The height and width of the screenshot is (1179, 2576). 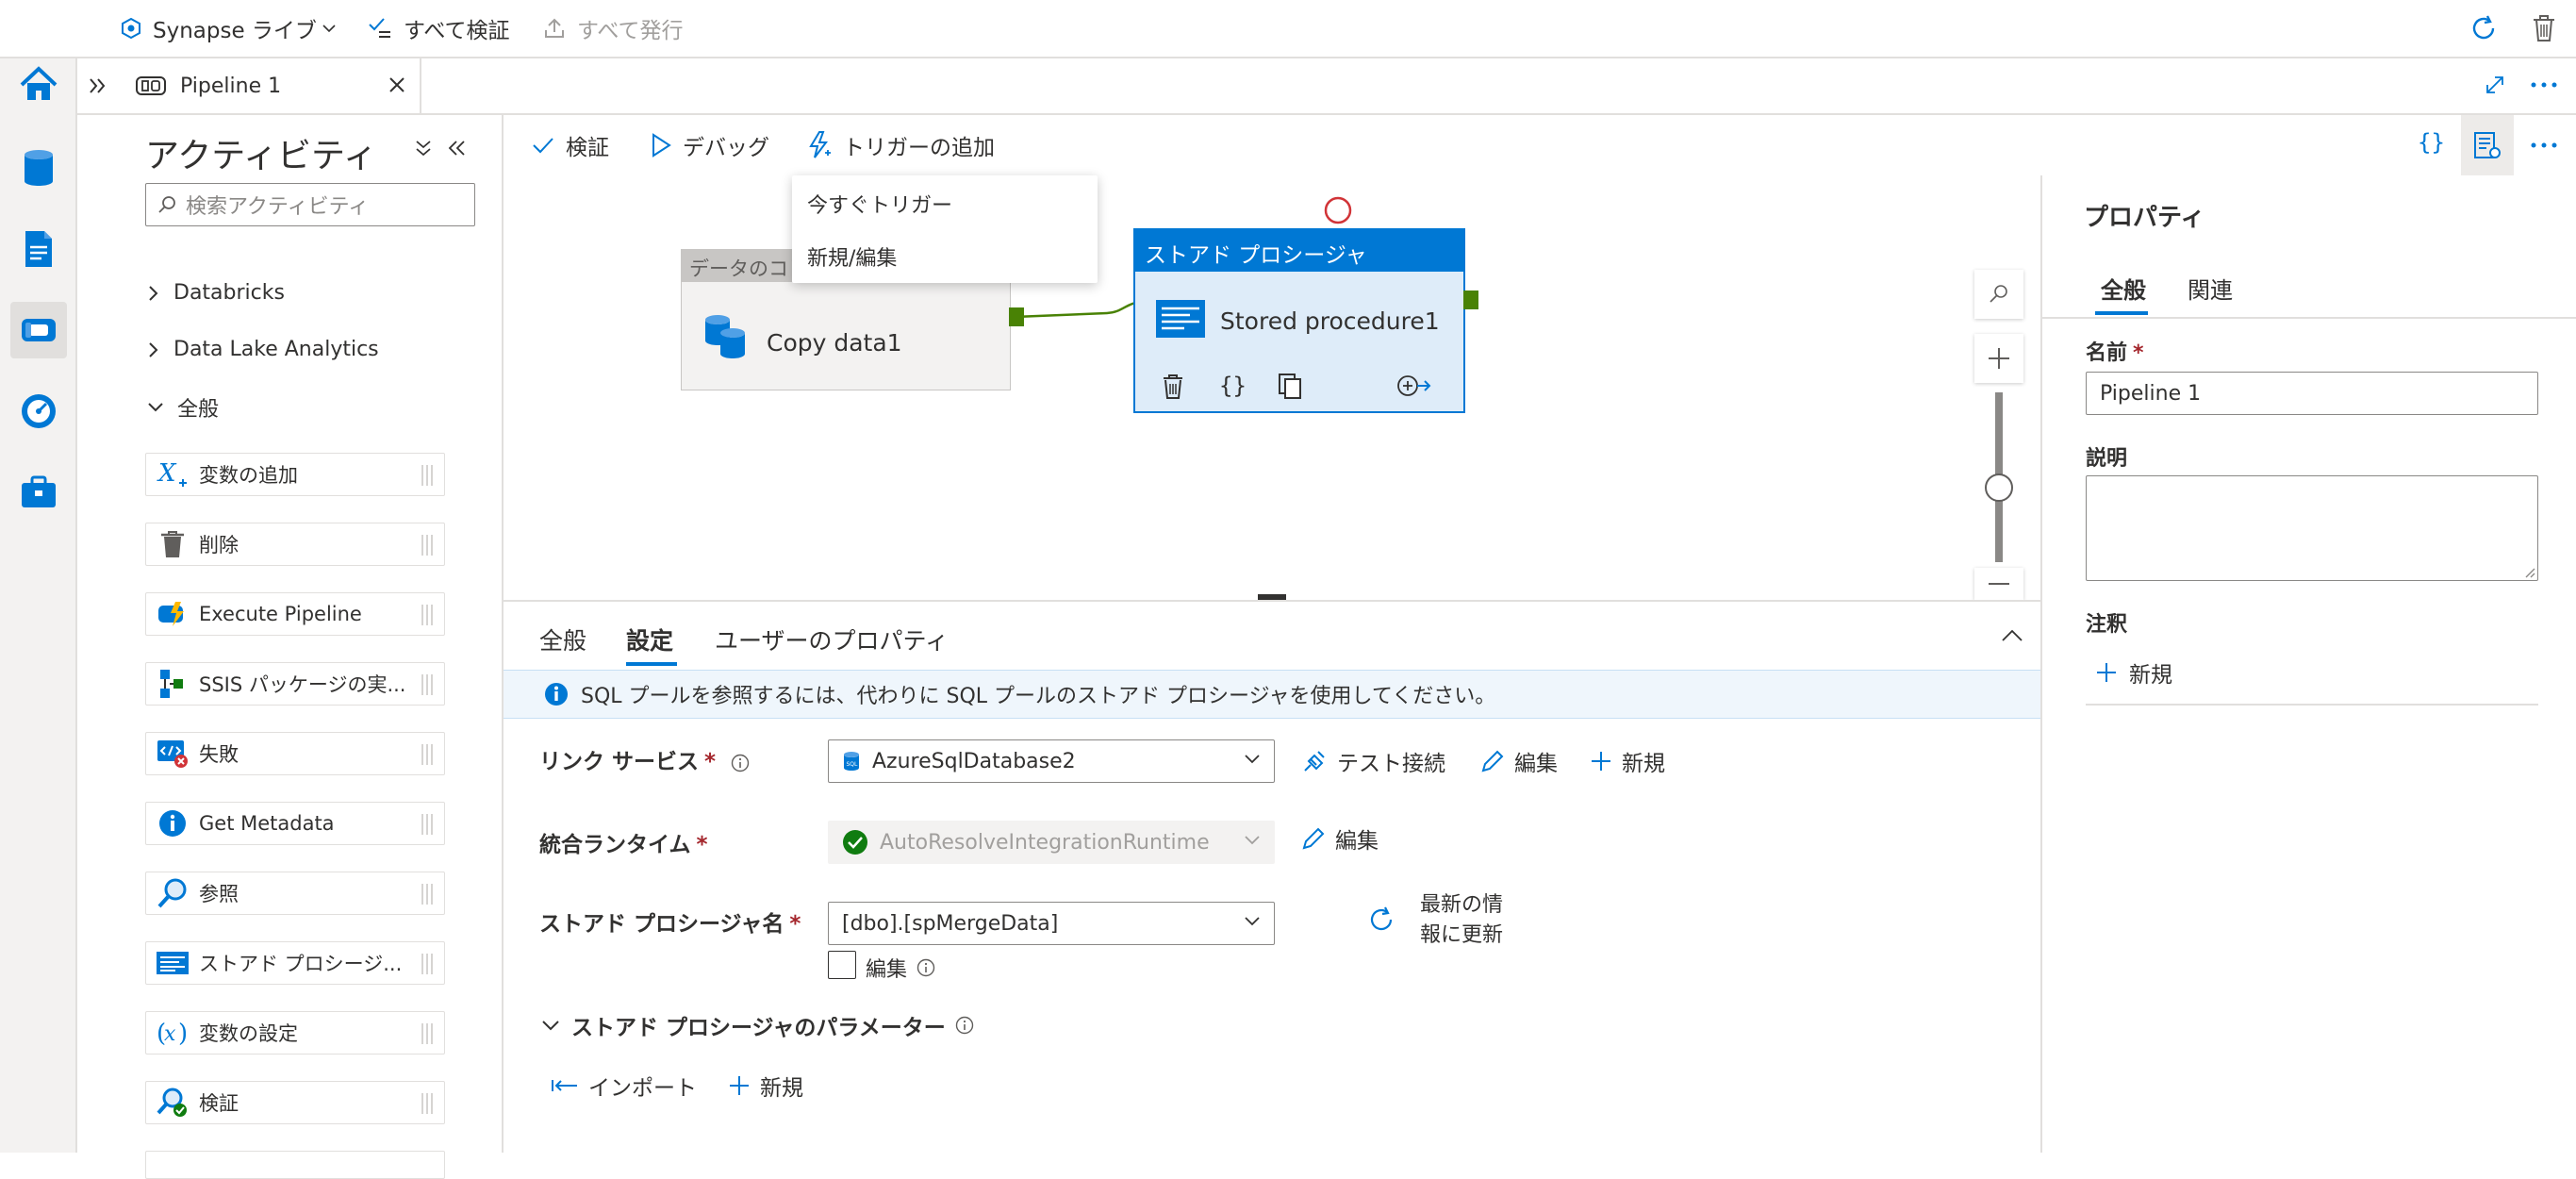 What do you see at coordinates (1462, 905) in the screenshot?
I see `refresh-label-line1: 最新の情` at bounding box center [1462, 905].